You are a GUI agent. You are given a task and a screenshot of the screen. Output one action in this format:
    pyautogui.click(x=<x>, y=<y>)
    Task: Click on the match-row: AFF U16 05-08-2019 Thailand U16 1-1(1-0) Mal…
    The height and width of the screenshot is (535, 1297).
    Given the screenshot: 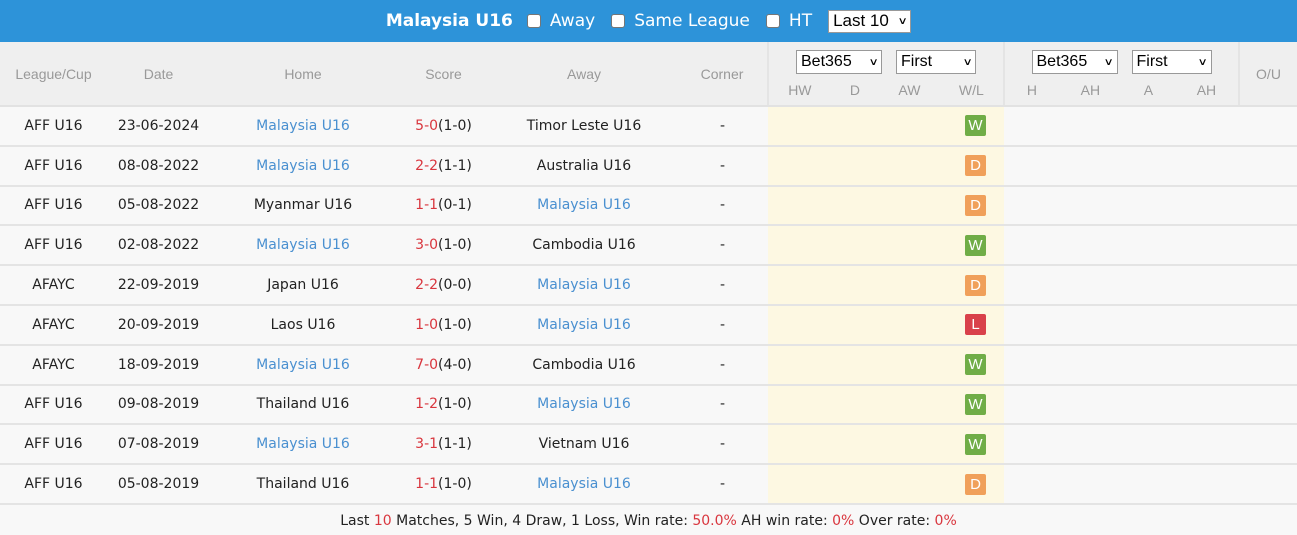 What is the action you would take?
    pyautogui.click(x=648, y=484)
    